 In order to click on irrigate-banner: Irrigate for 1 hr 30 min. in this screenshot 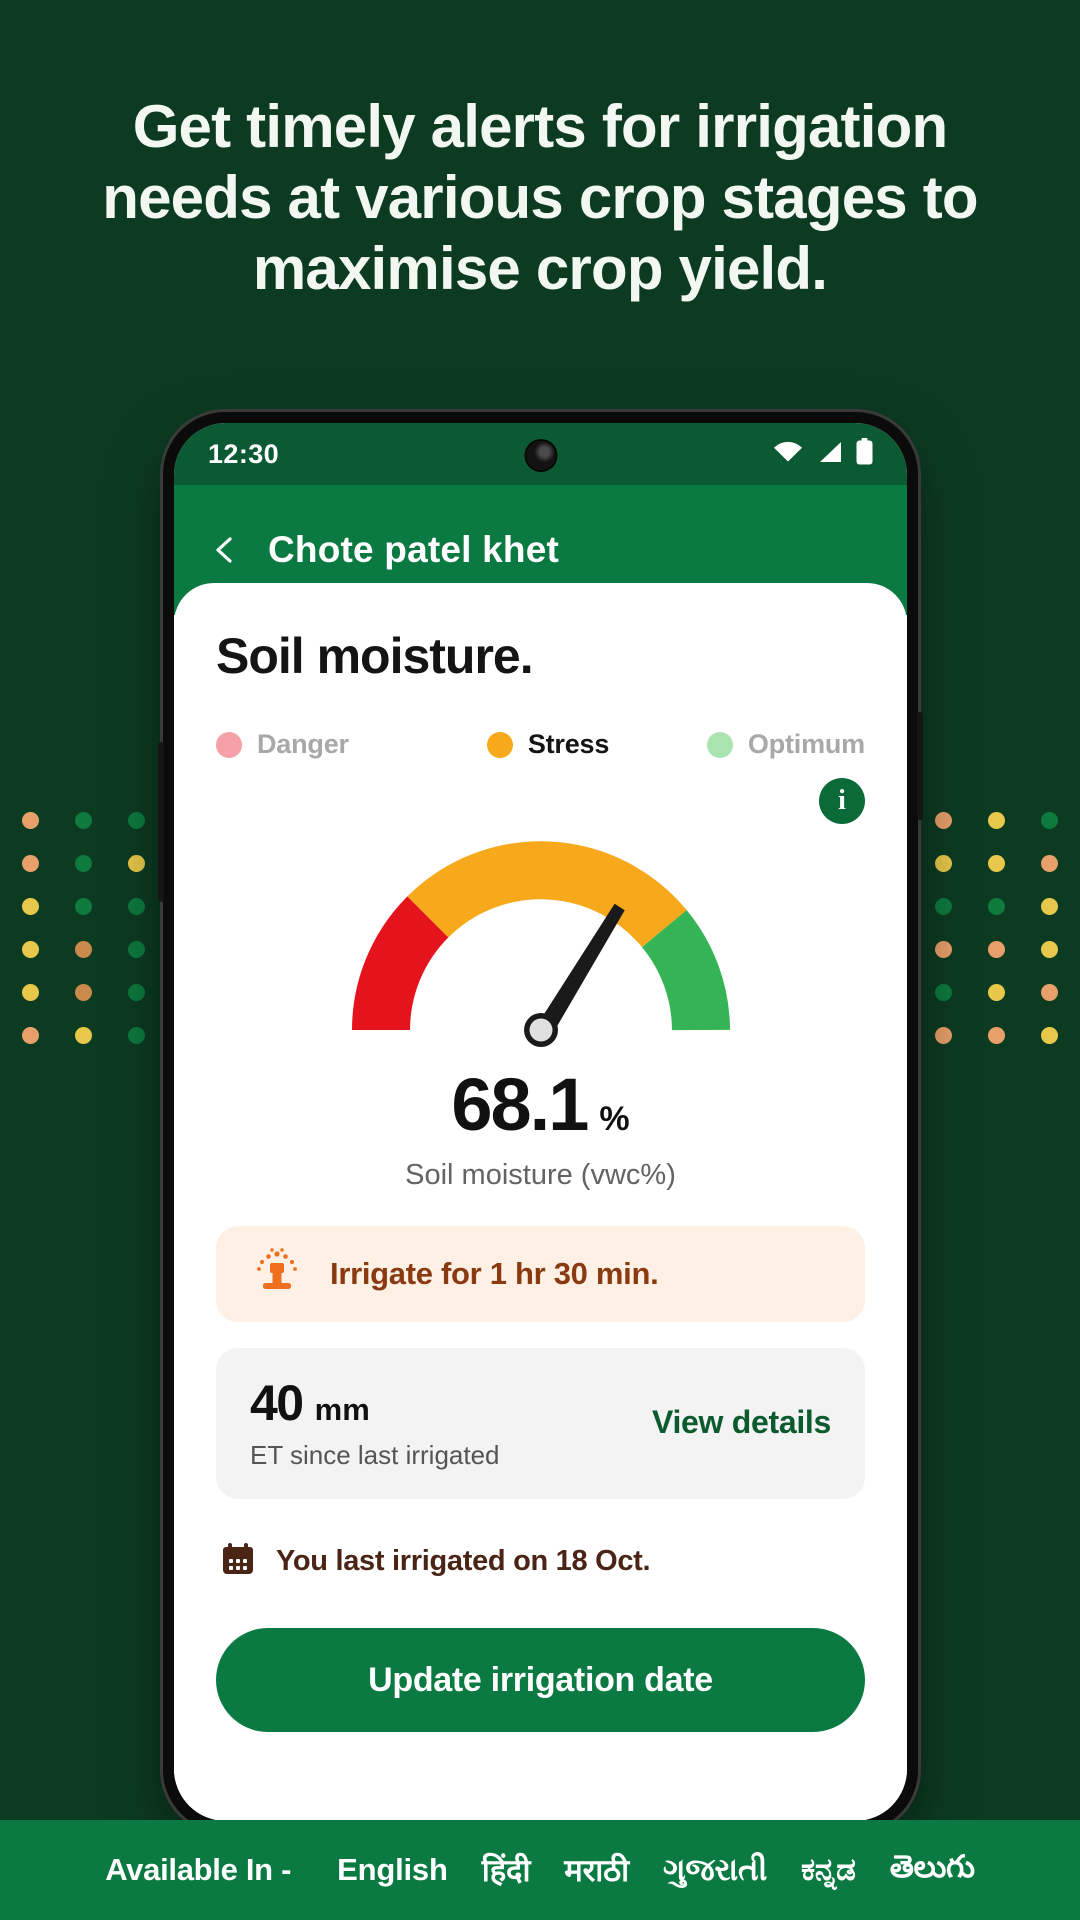, I will do `click(540, 1274)`.